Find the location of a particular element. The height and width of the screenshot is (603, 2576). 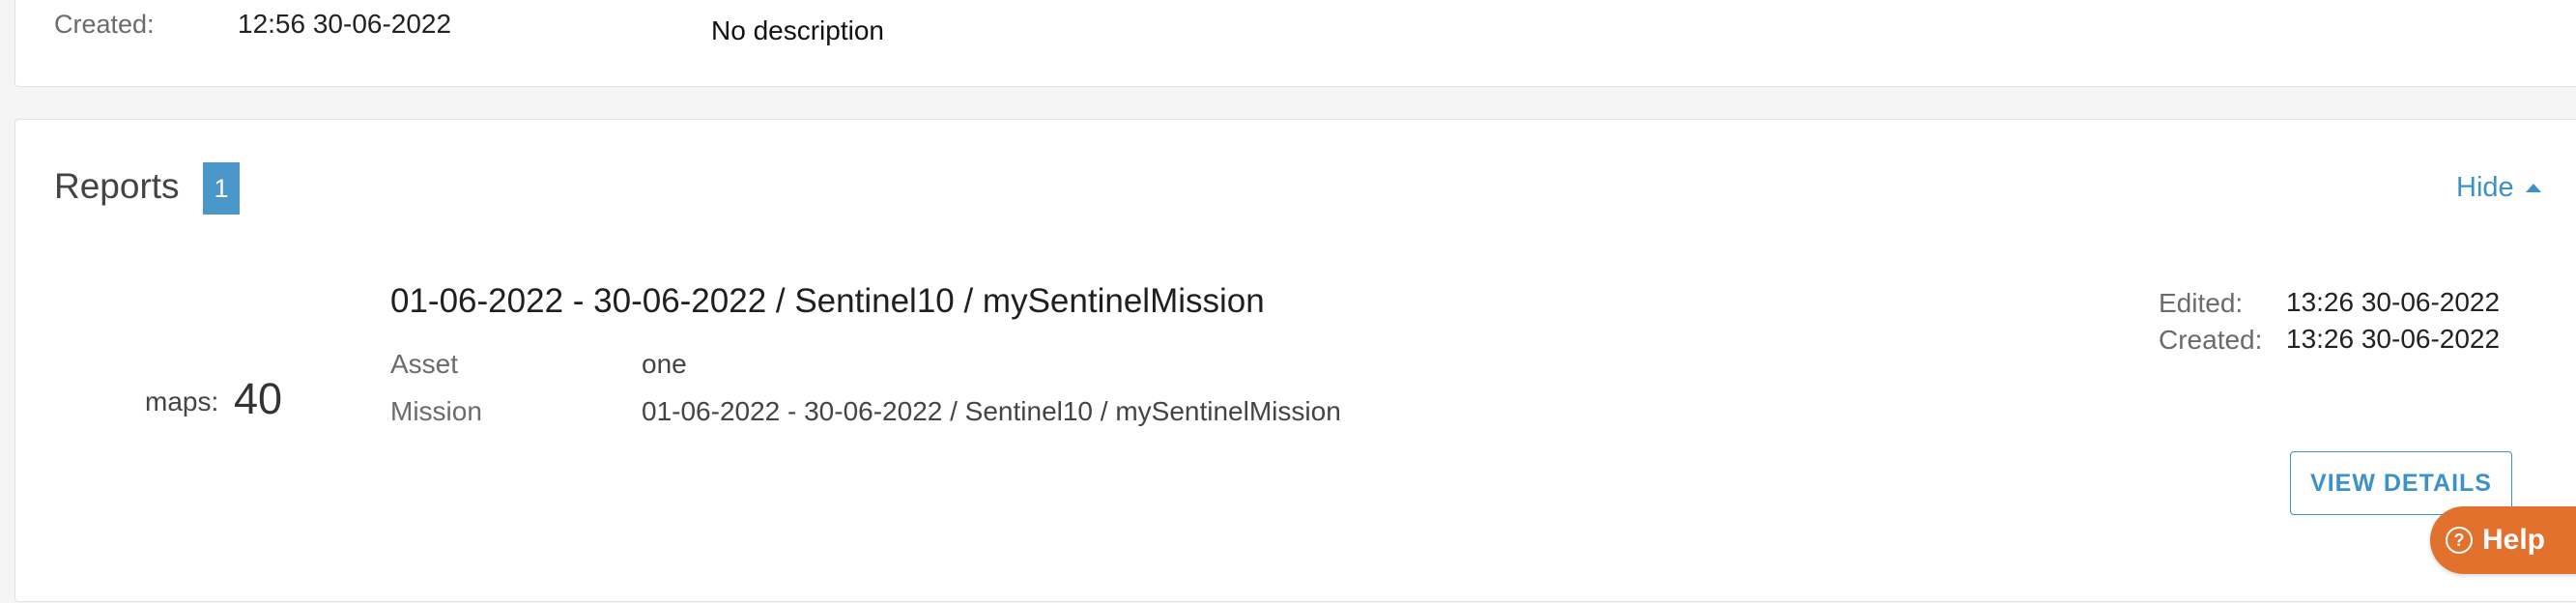

question-circle-icon: ? is located at coordinates (2460, 540).